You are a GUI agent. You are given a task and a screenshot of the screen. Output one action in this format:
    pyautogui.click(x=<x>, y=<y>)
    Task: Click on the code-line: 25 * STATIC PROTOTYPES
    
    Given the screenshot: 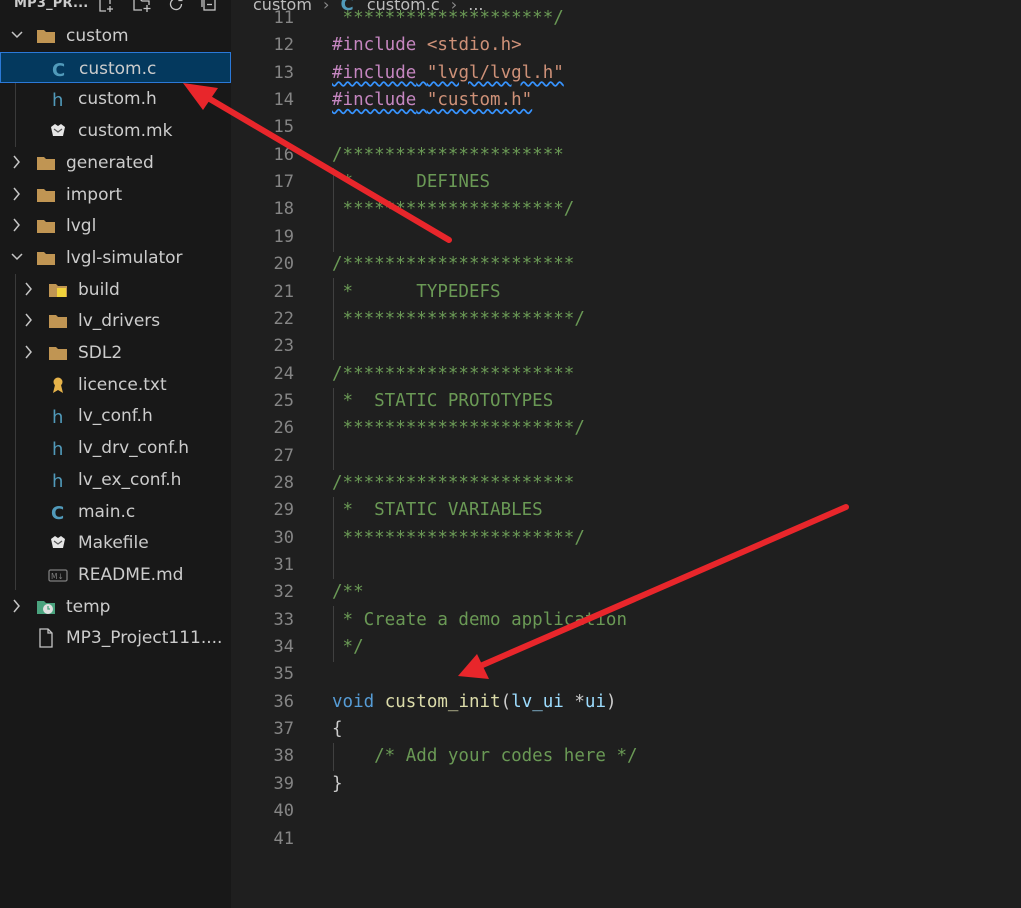 What is the action you would take?
    pyautogui.click(x=626, y=401)
    